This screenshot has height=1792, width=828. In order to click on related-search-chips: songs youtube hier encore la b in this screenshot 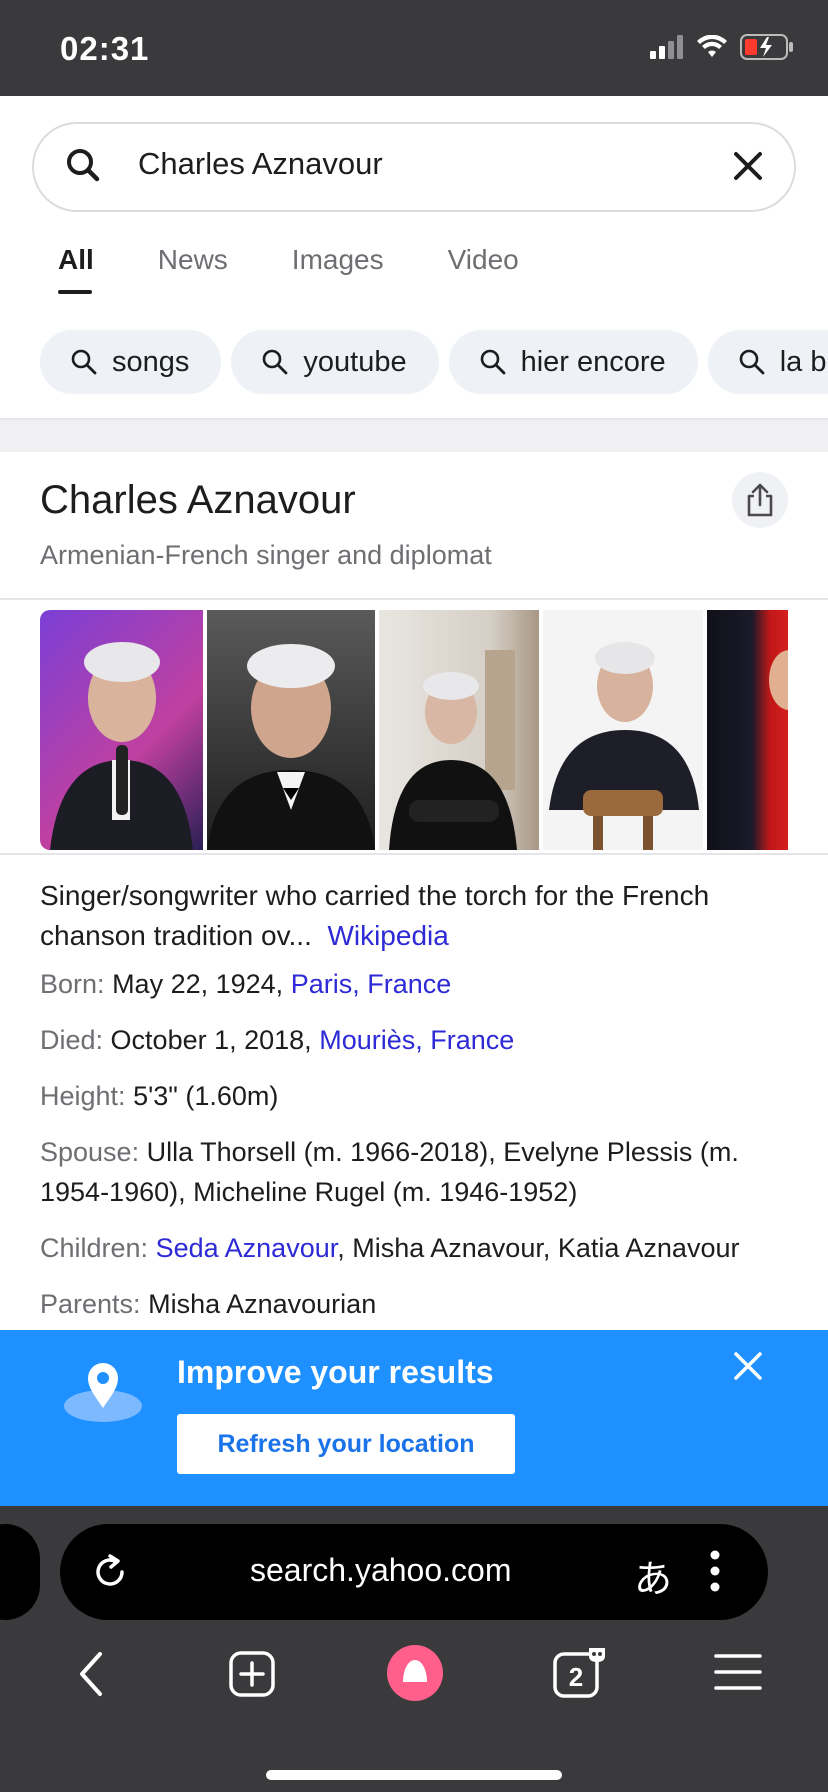, I will do `click(434, 362)`.